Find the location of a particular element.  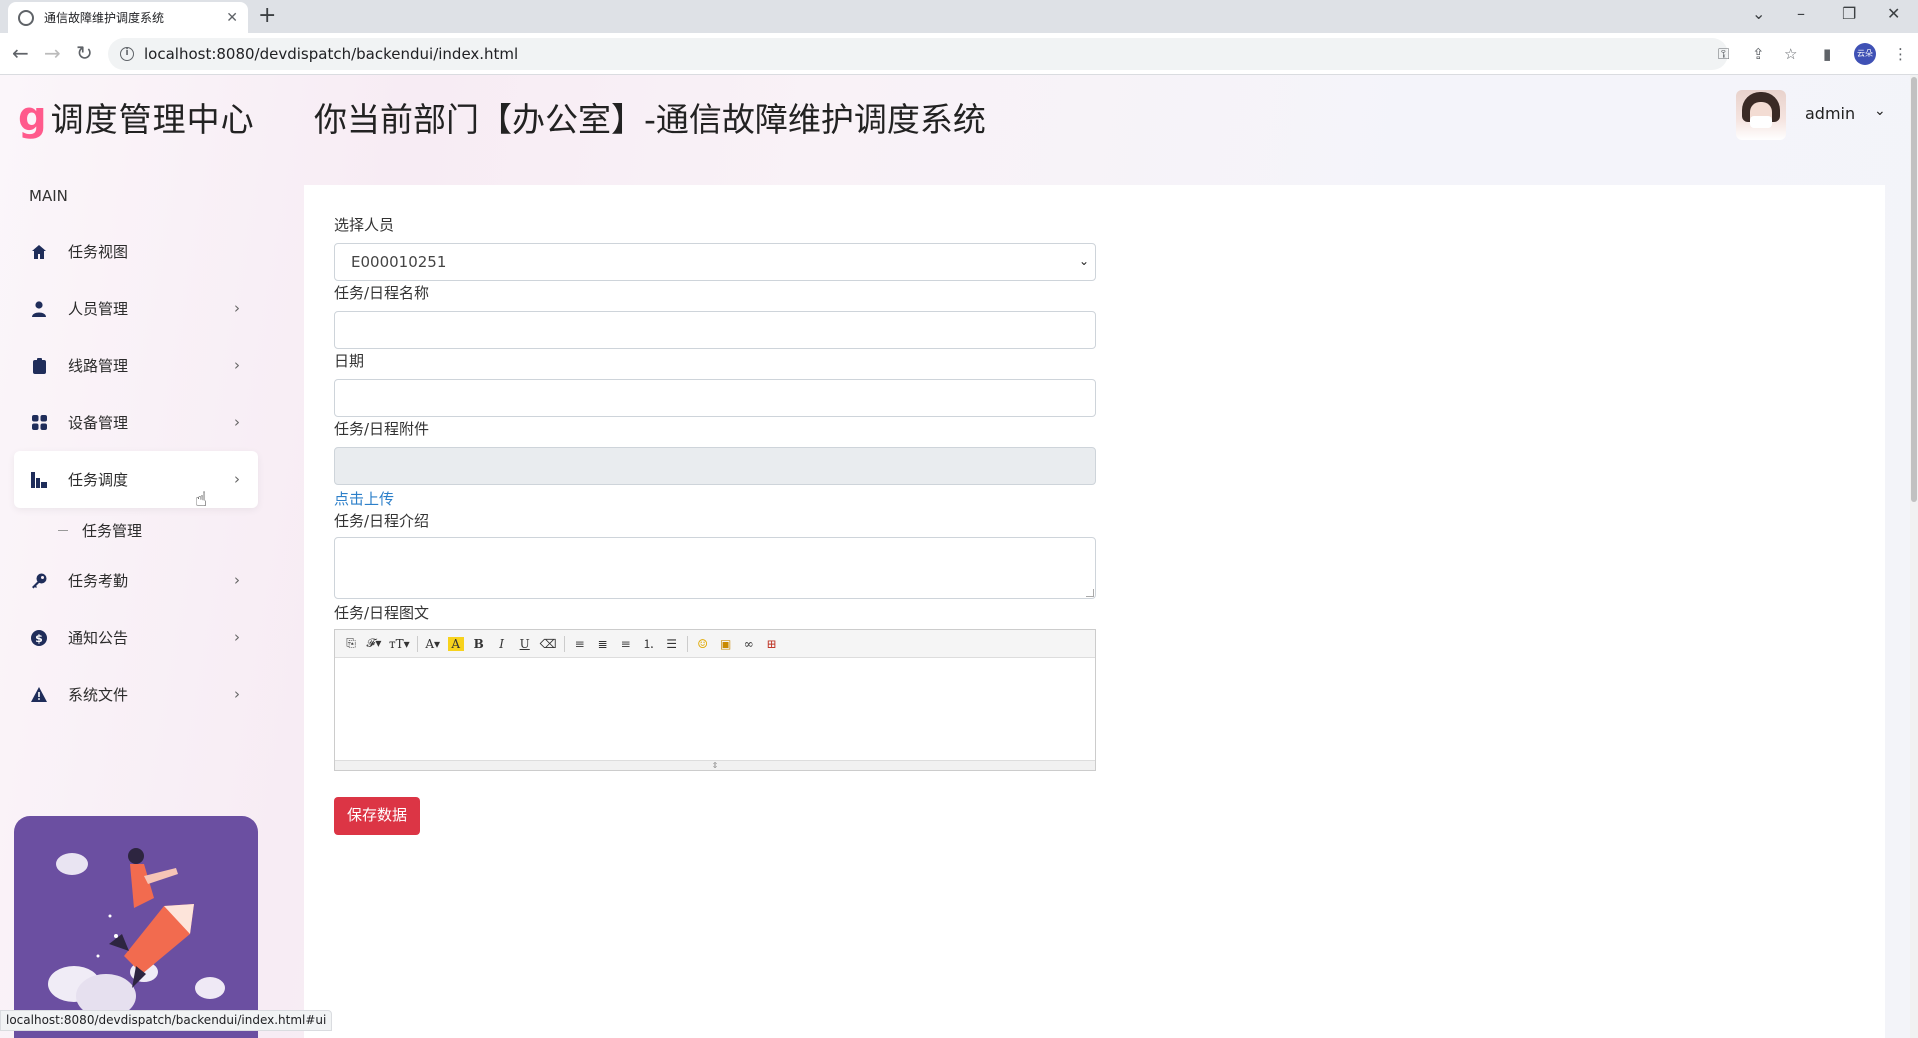

reload-icon: ↻ is located at coordinates (84, 53).